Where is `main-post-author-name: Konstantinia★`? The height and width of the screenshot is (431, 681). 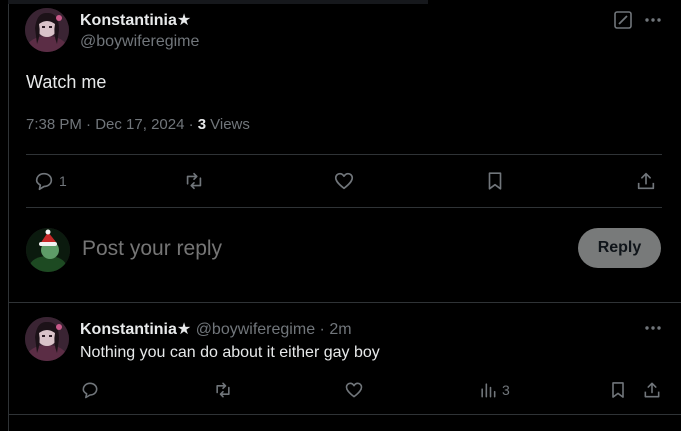
main-post-author-name: Konstantinia★ is located at coordinates (135, 20).